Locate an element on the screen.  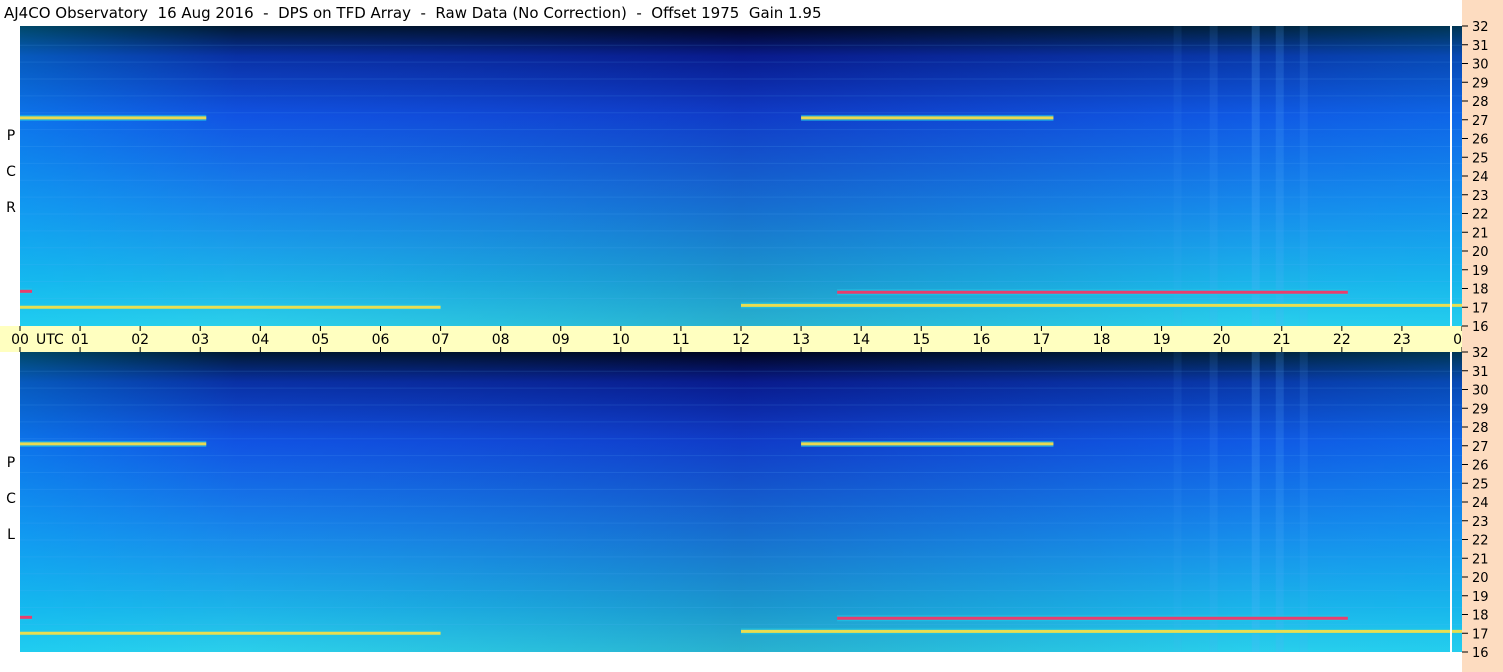
utc-tick-label: 10 is located at coordinates (621, 340).